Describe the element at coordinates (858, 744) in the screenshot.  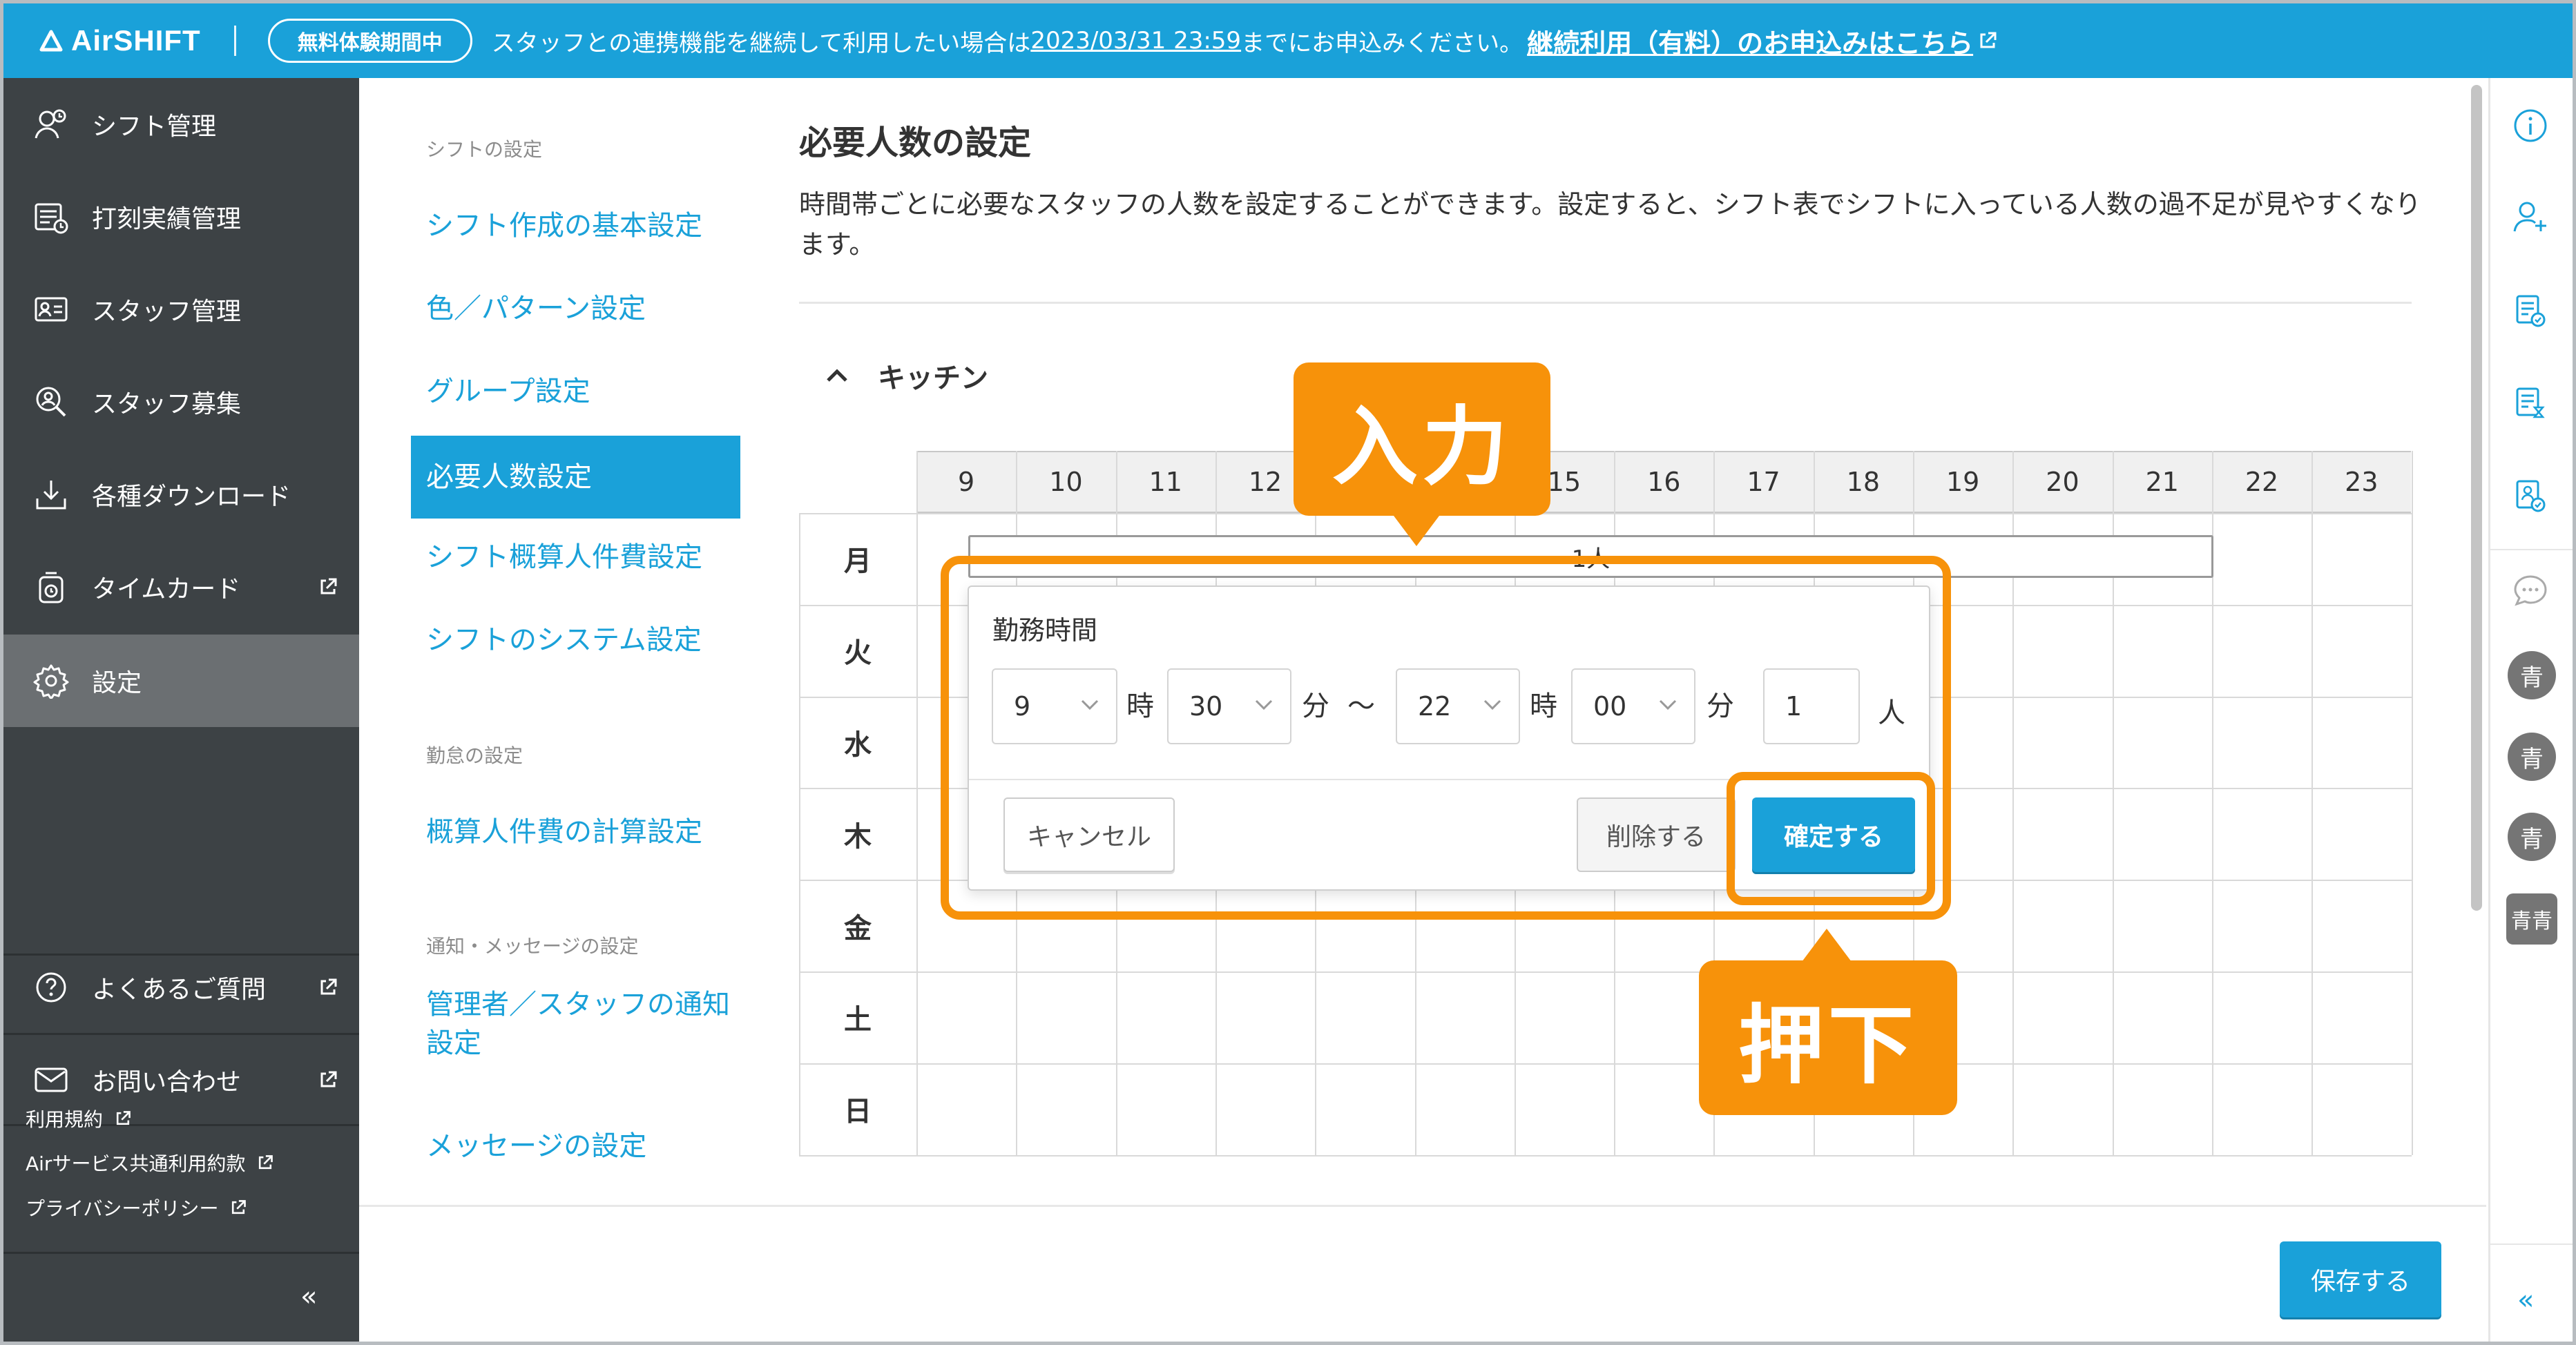
I see `day-label: 水` at that location.